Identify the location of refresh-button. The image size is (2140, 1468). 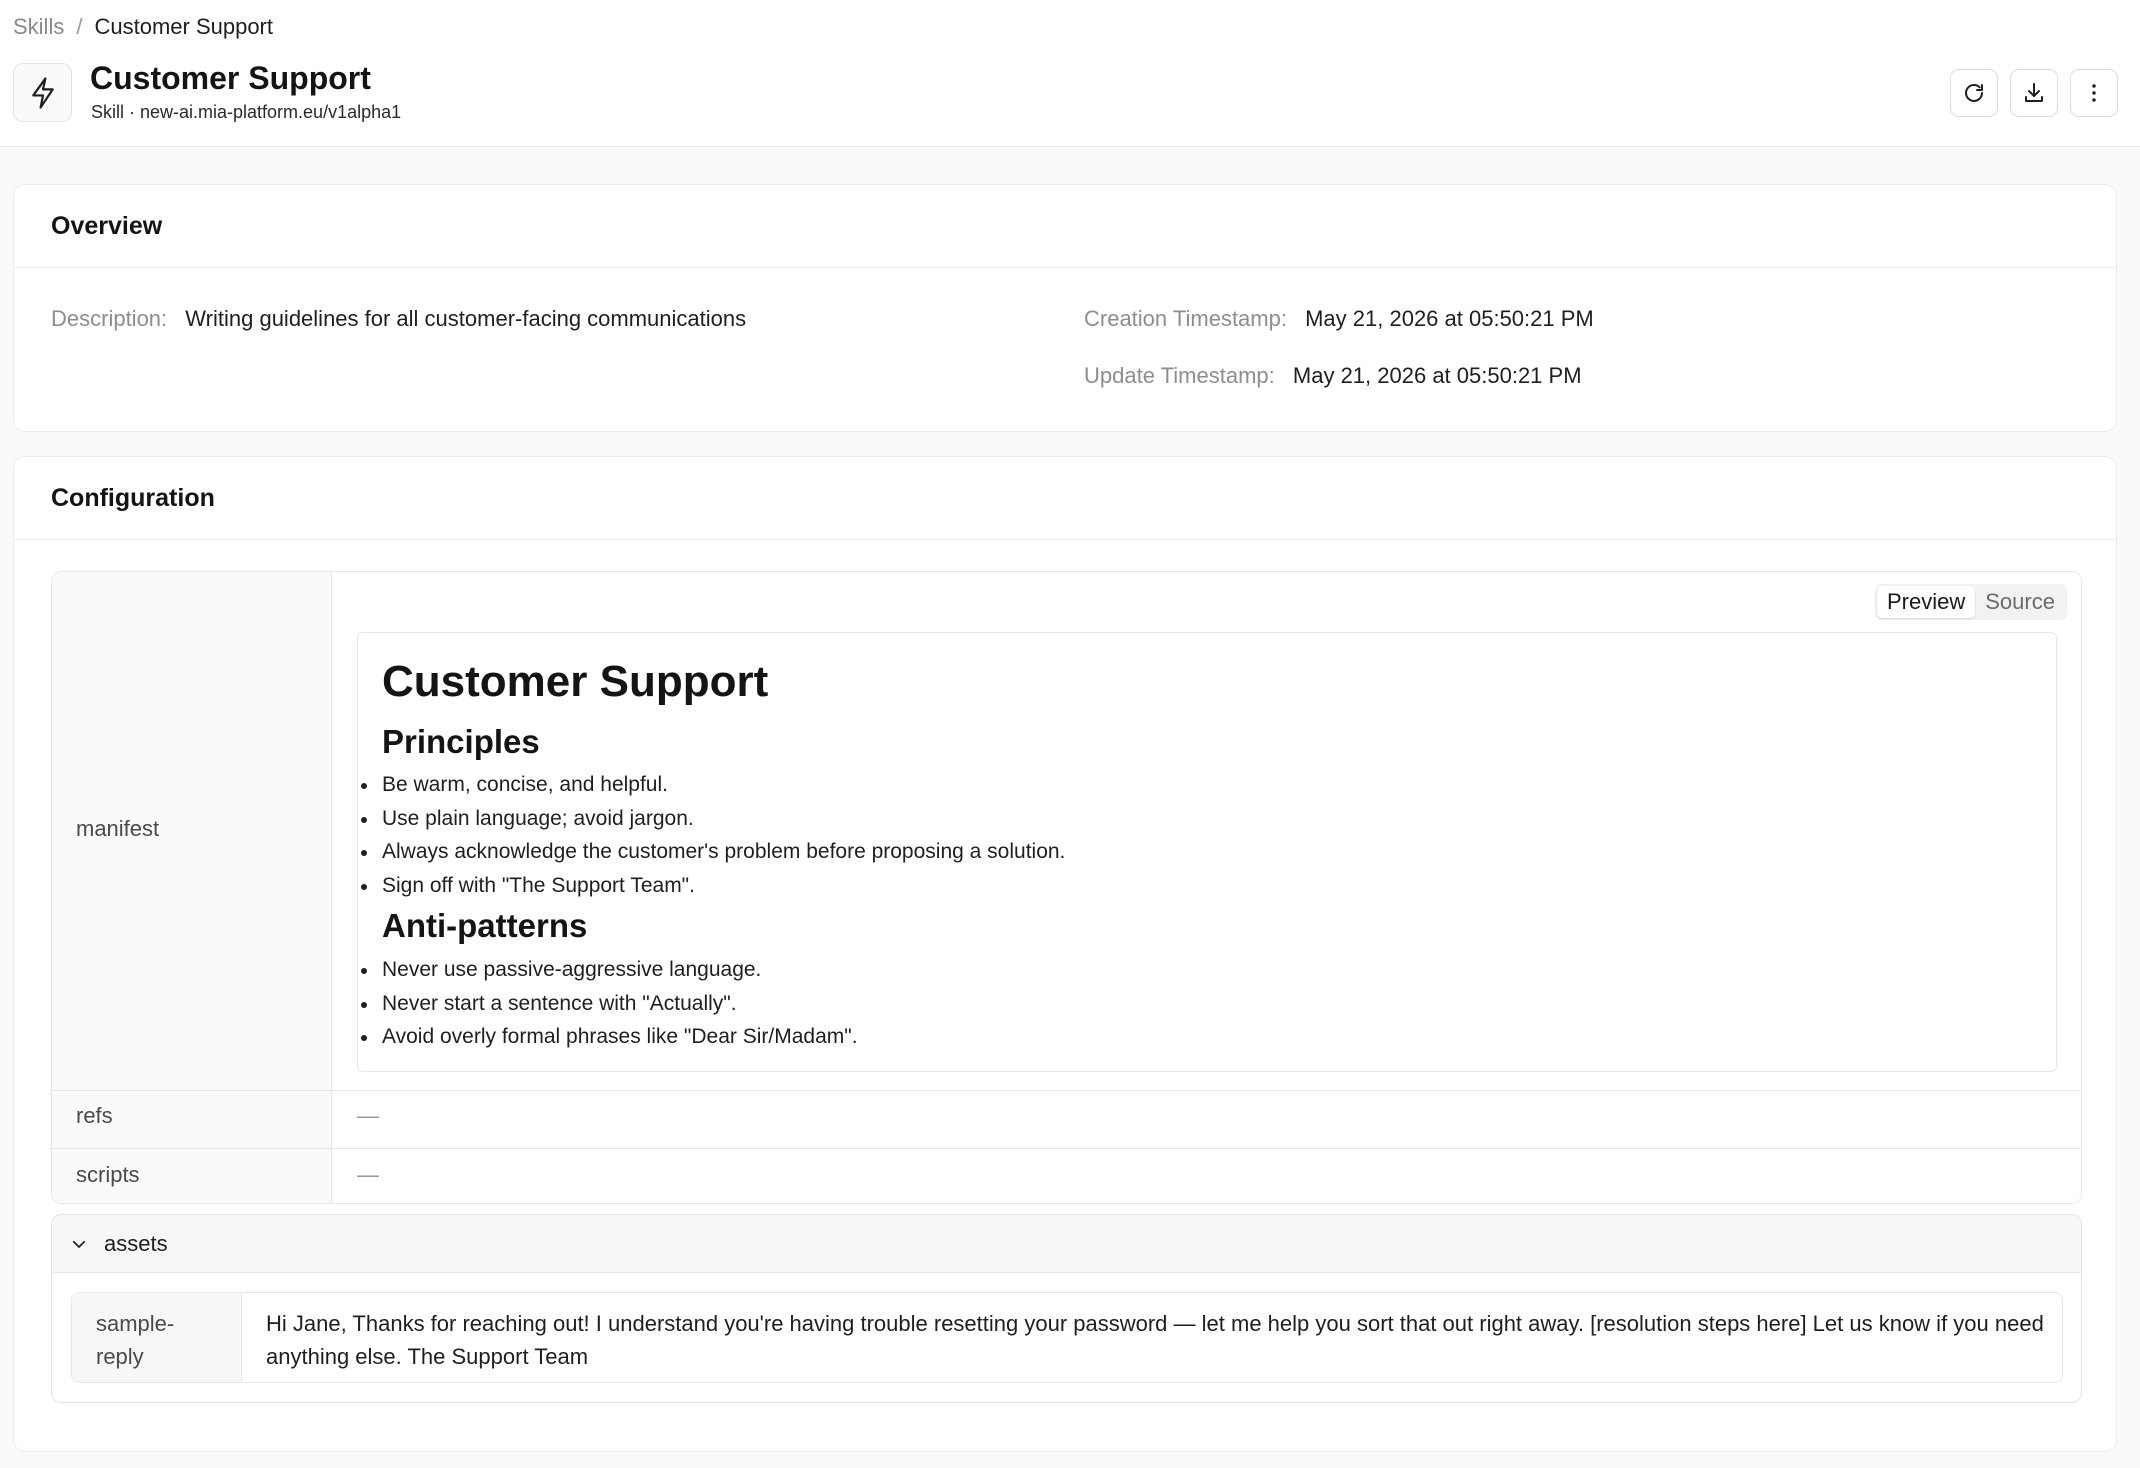
(1974, 93).